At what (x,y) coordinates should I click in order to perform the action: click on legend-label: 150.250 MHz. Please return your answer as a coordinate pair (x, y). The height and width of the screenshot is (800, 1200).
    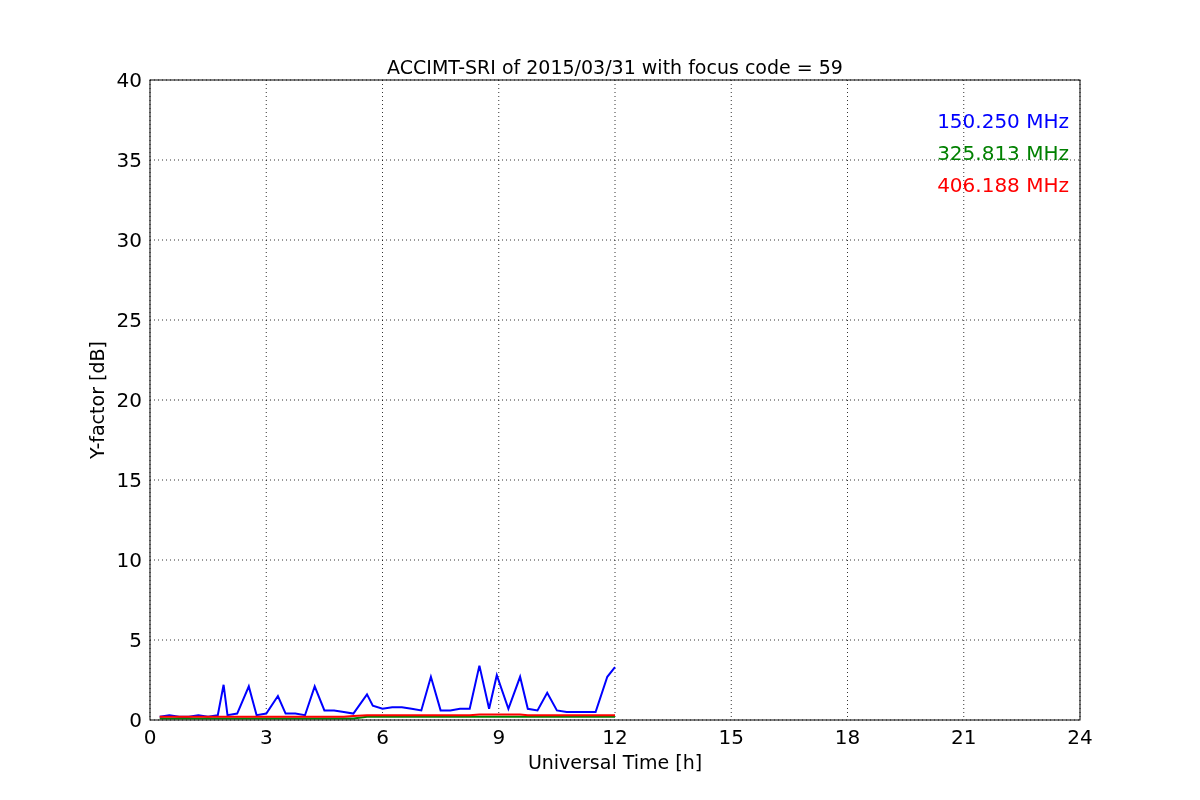
    Looking at the image, I should click on (1003, 121).